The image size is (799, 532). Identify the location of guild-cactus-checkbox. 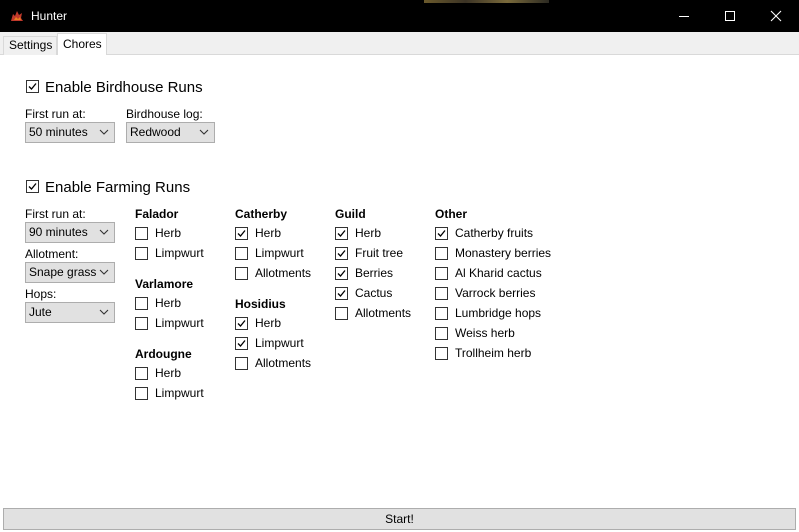
(341, 293).